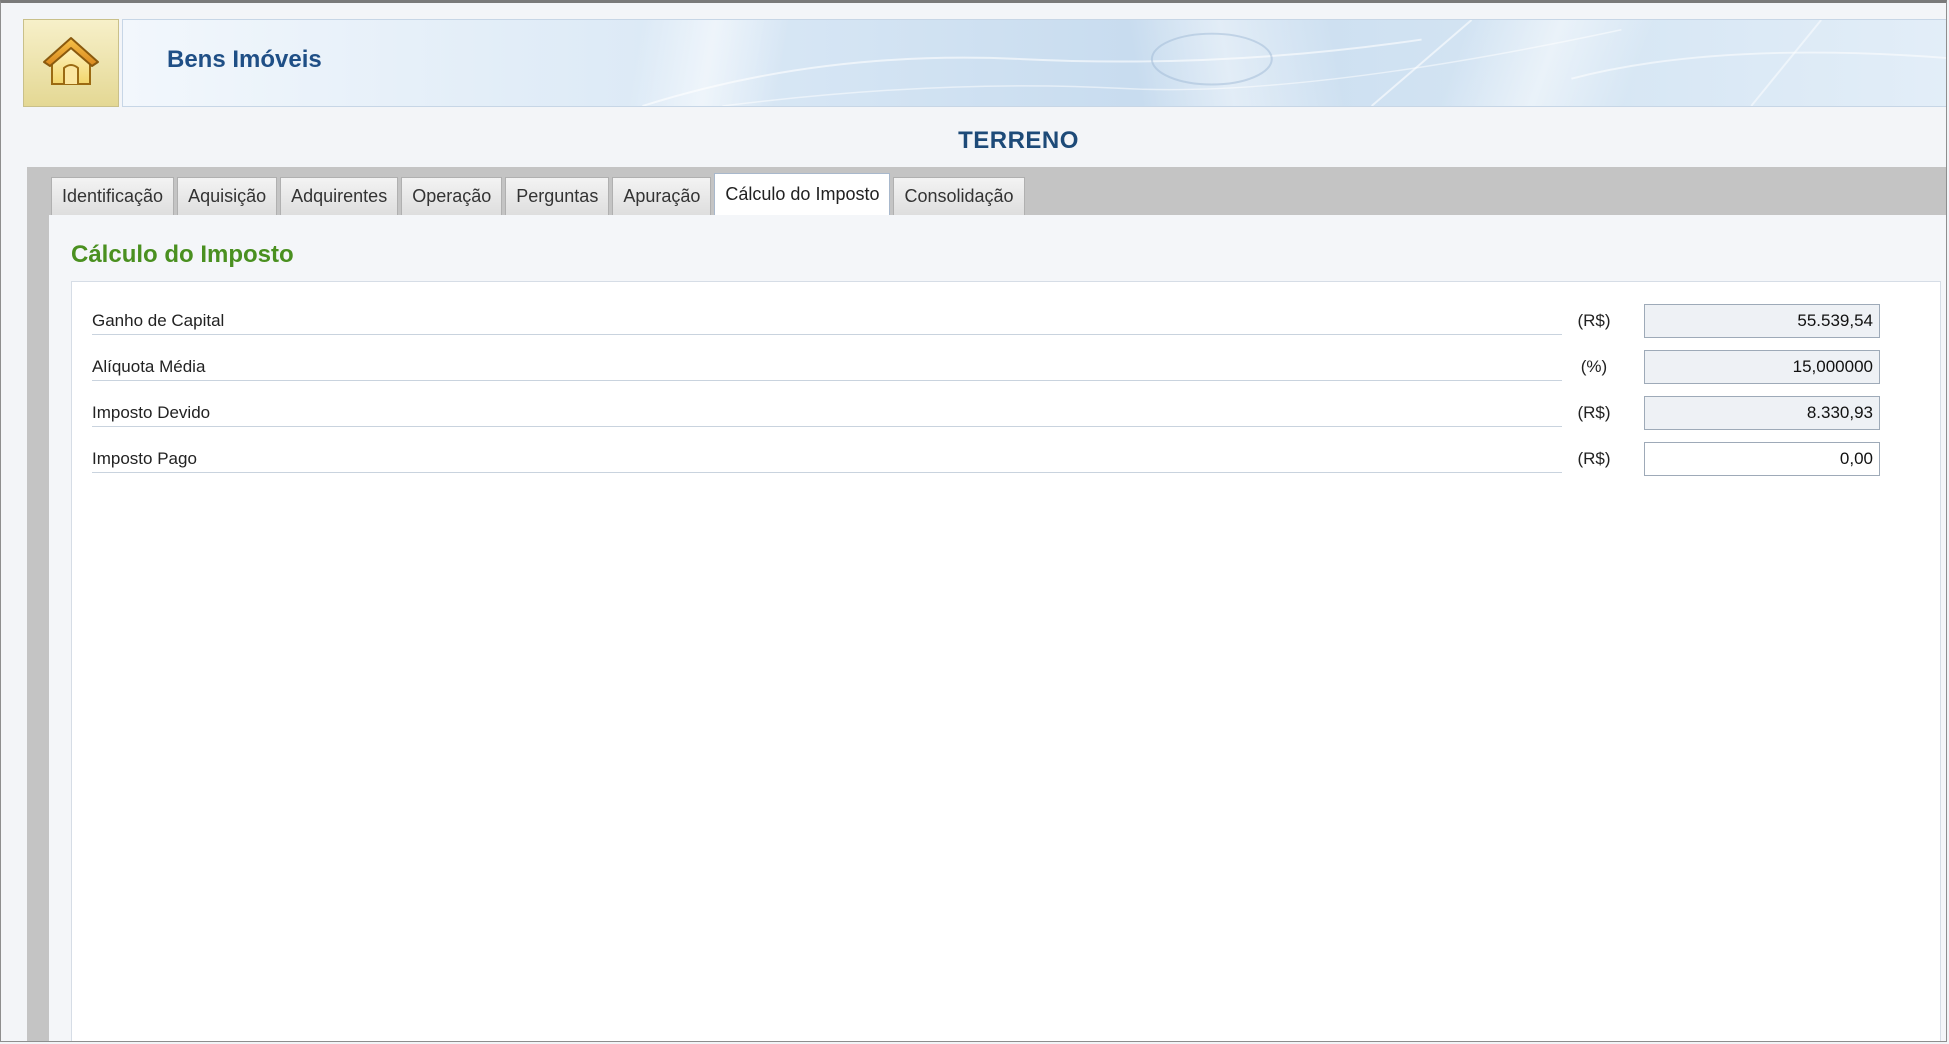 The image size is (1949, 1044). I want to click on field-unit: (%), so click(1594, 366).